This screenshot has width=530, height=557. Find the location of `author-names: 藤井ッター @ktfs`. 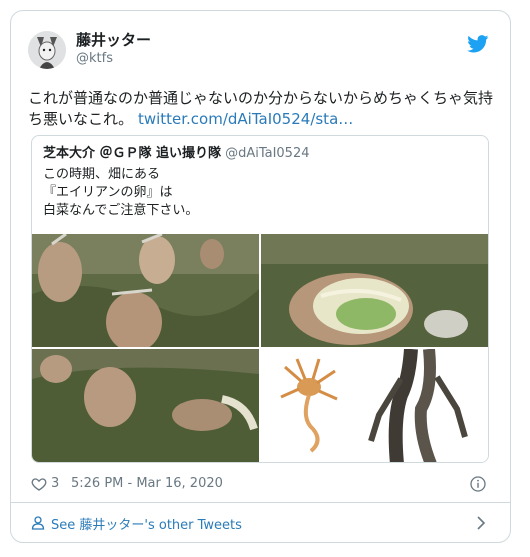

author-names: 藤井ッター @ktfs is located at coordinates (113, 49).